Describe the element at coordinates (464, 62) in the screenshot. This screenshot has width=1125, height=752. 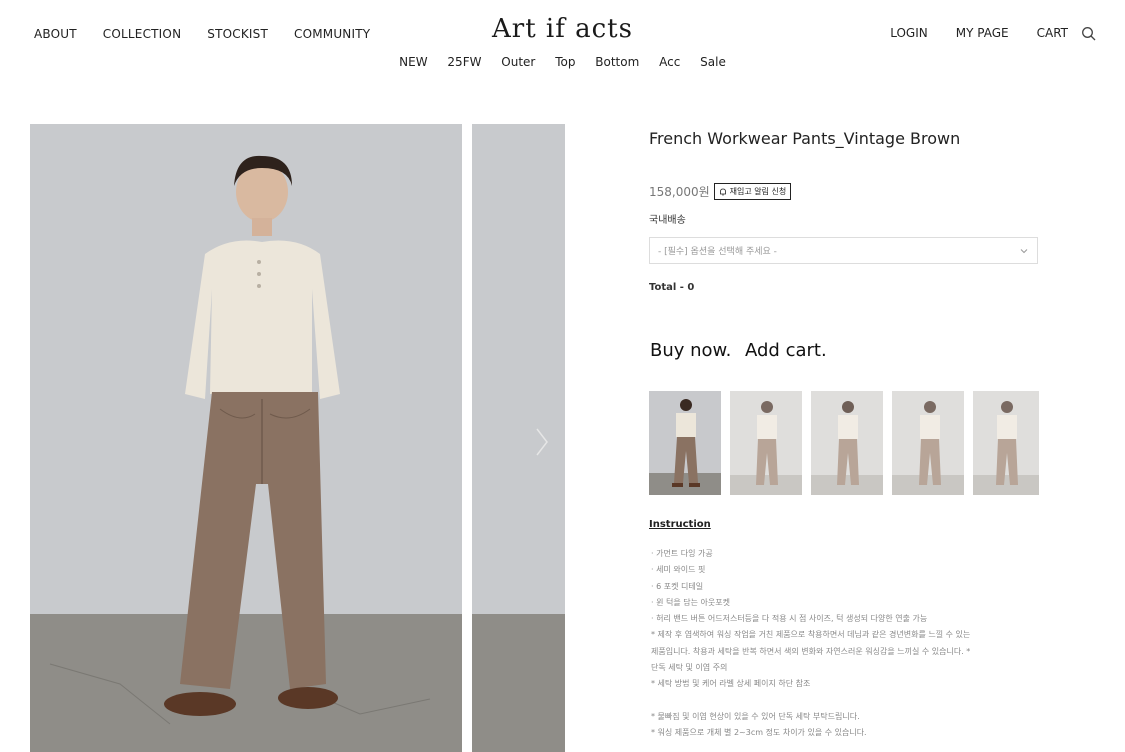
I see `category-25fw: 25FW` at that location.